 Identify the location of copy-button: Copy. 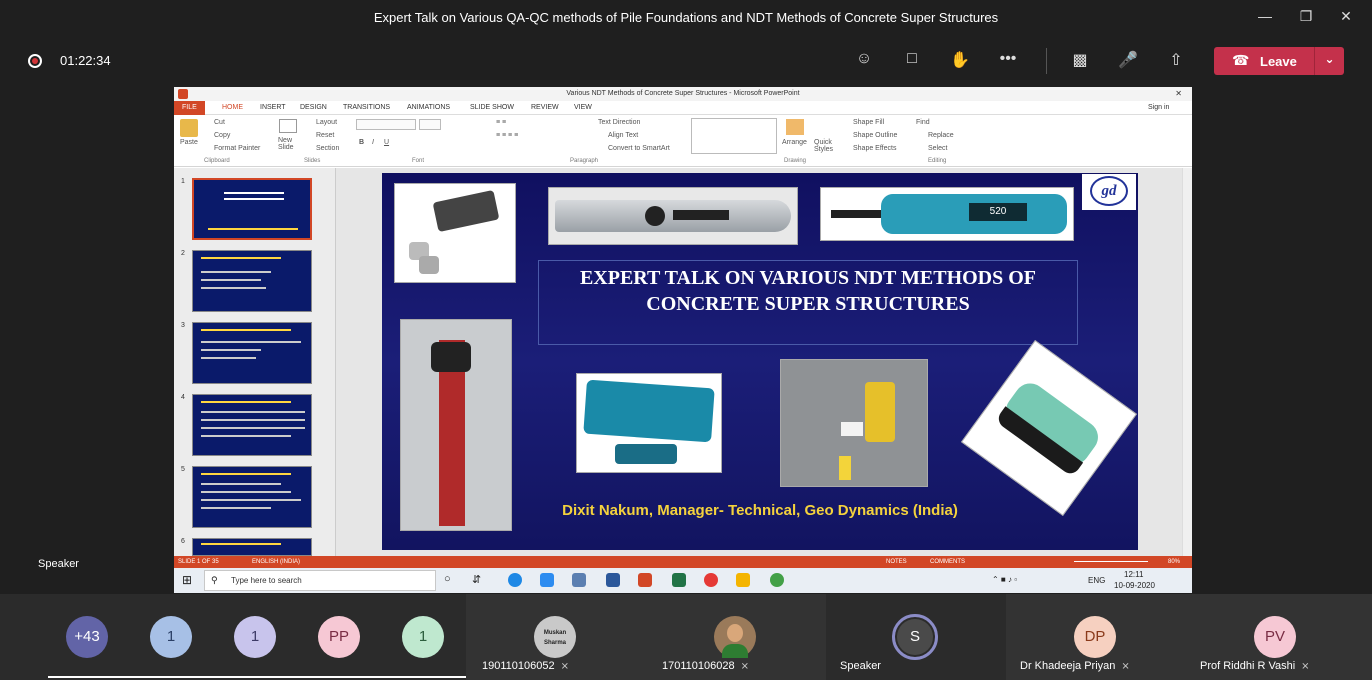
(222, 135).